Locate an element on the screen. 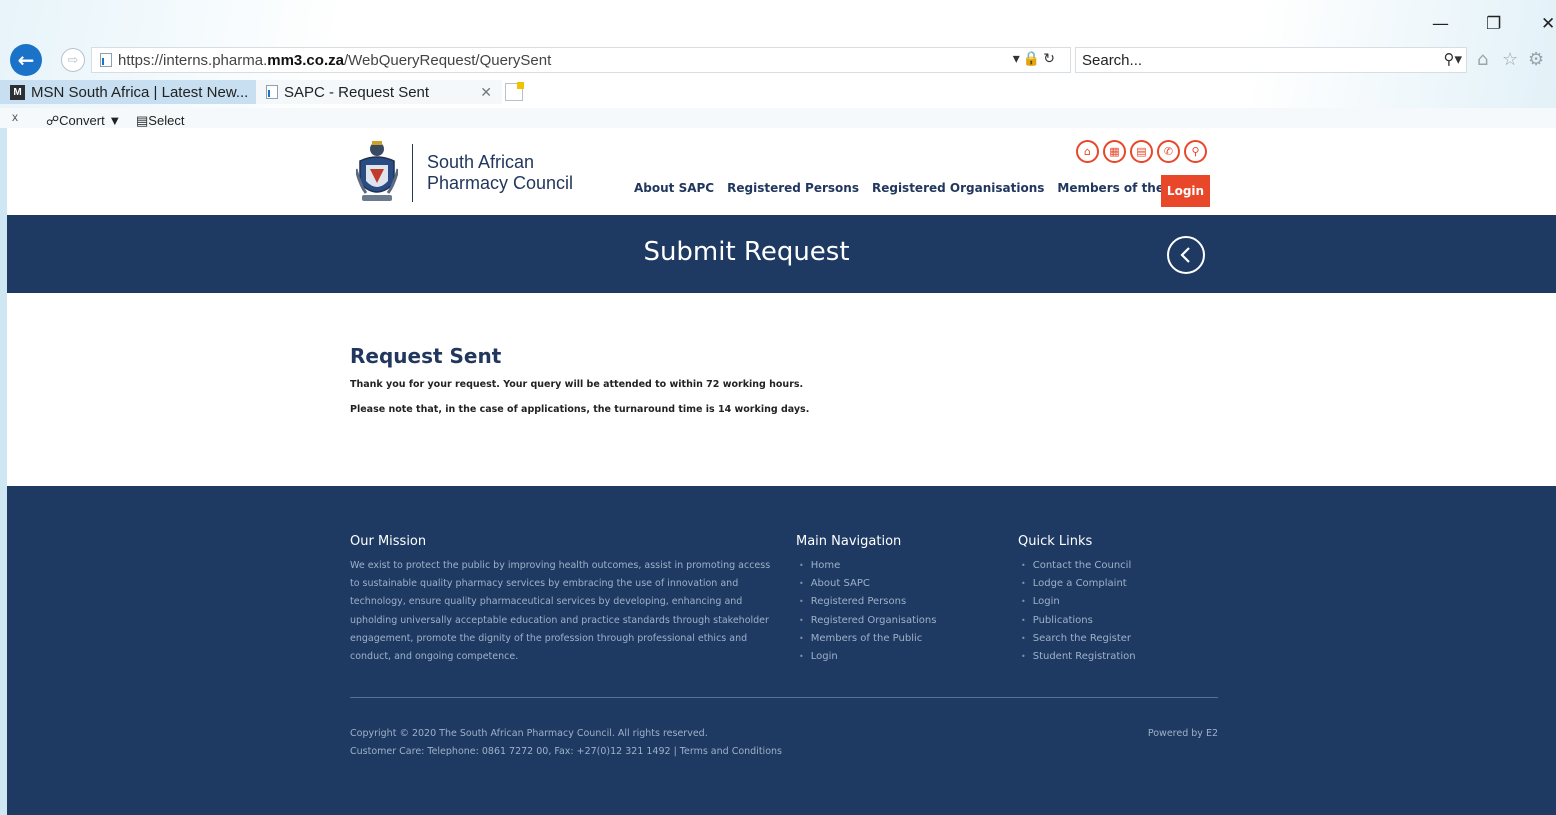 The image size is (1556, 815). browser-search-input is located at coordinates (1247, 60).